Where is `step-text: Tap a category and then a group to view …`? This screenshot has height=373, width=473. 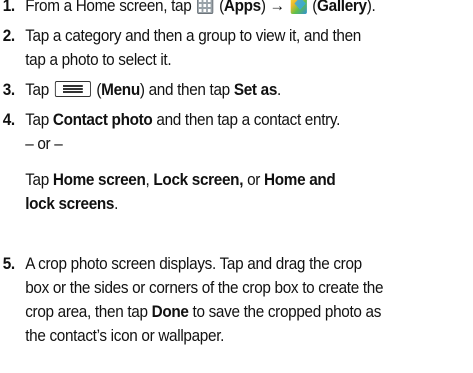
step-text: Tap a category and then a group to view … is located at coordinates (193, 47).